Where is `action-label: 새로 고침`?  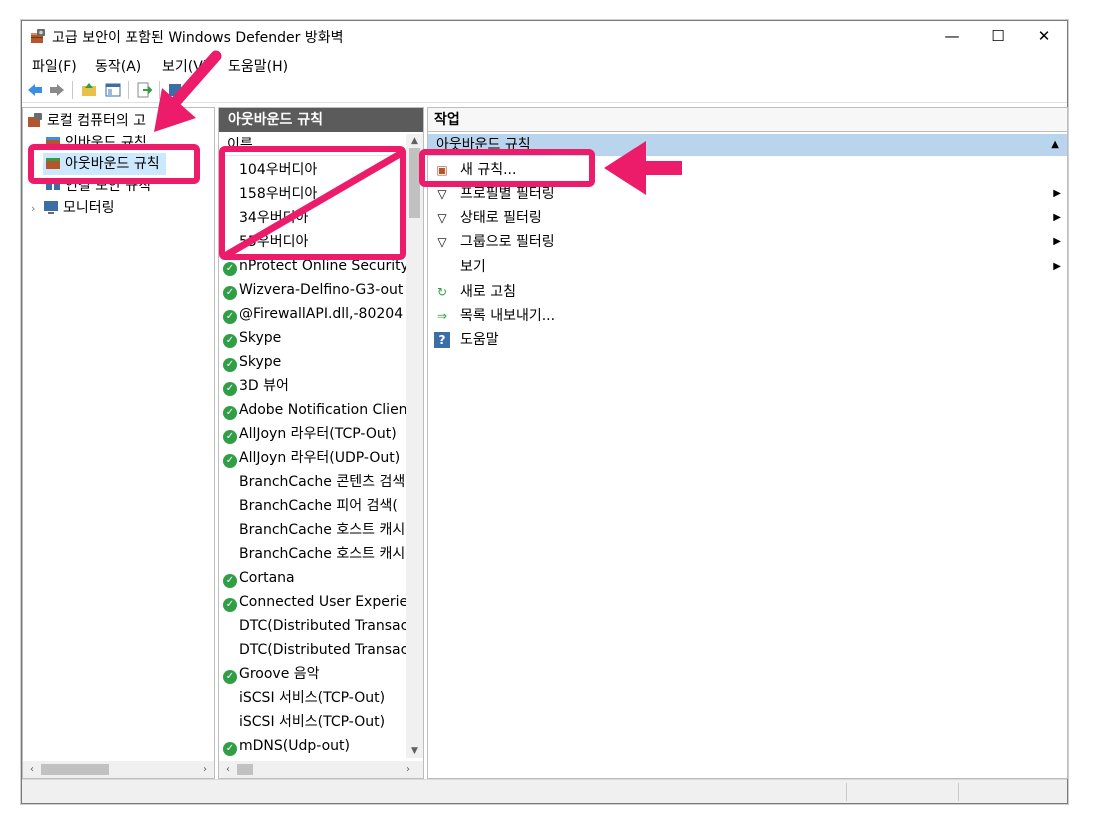
action-label: 새로 고침 is located at coordinates (488, 292).